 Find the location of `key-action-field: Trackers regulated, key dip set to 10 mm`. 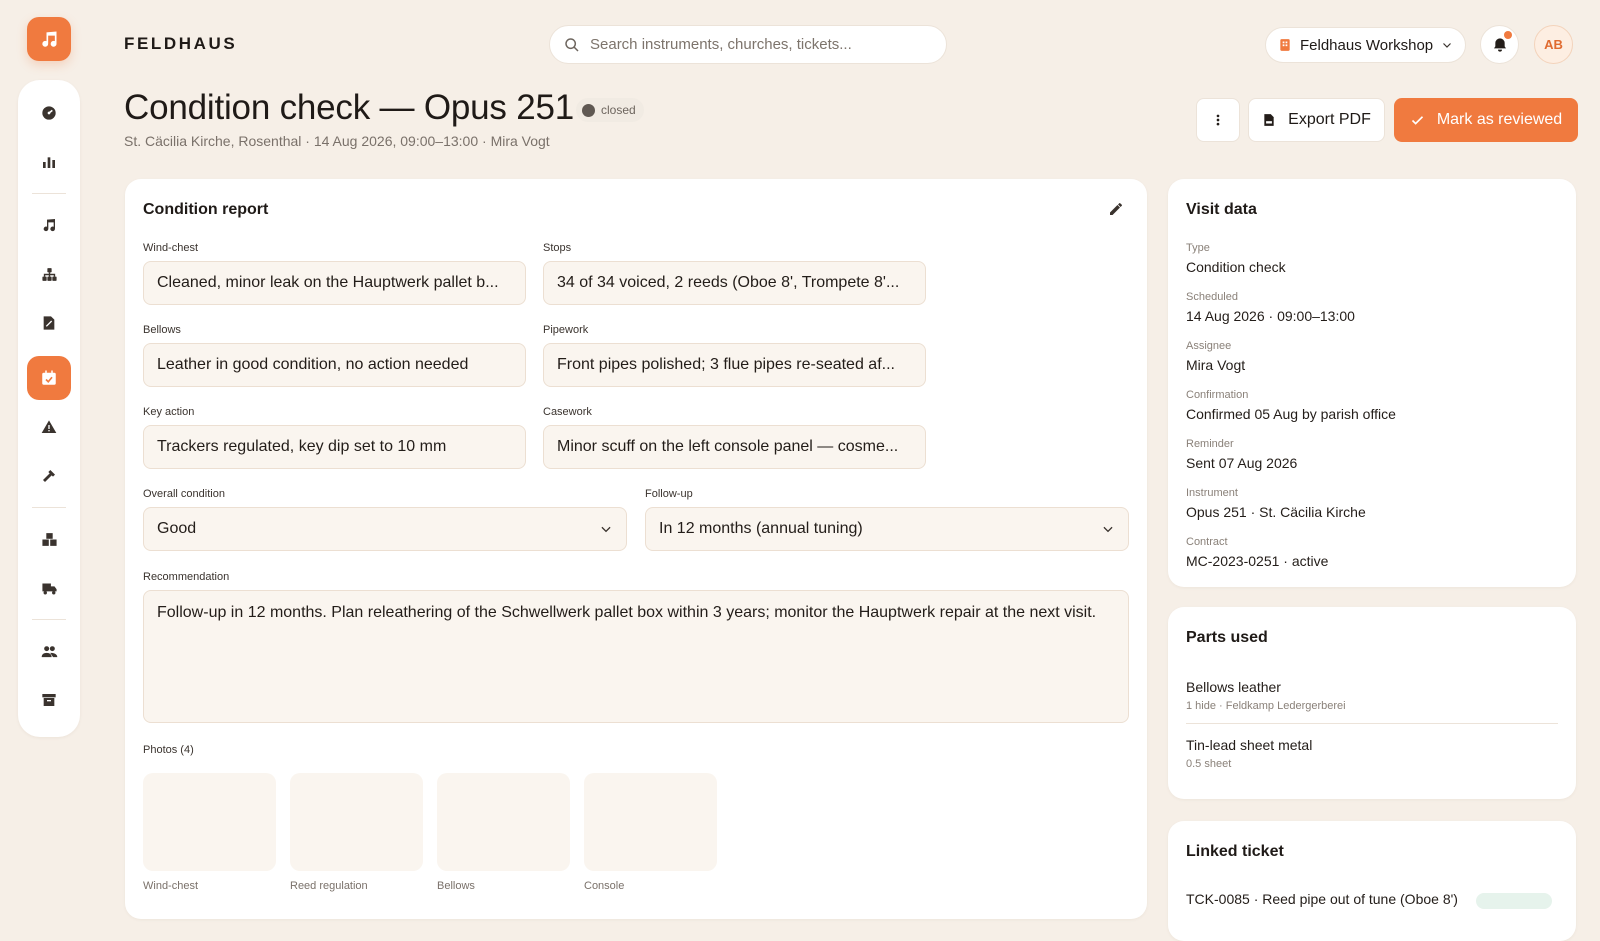

key-action-field: Trackers regulated, key dip set to 10 mm is located at coordinates (334, 447).